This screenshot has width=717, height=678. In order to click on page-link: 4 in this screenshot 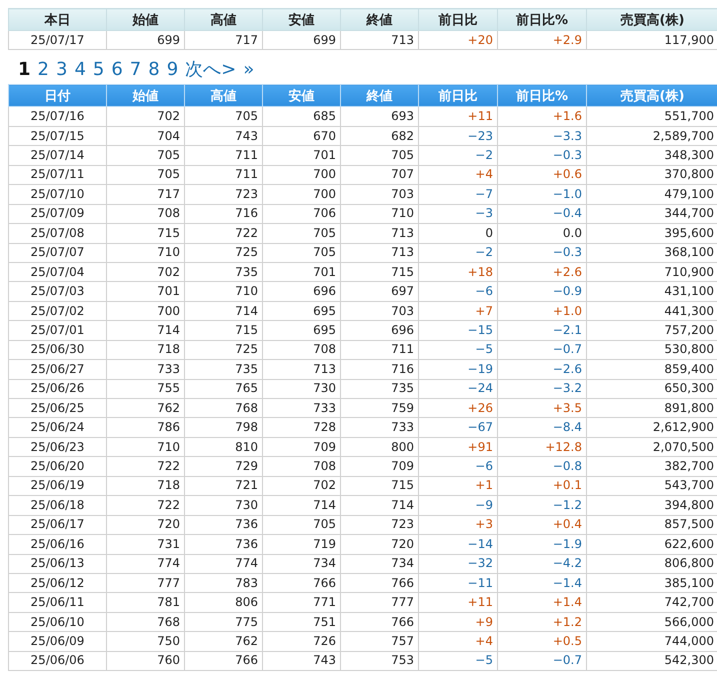, I will do `click(80, 69)`.